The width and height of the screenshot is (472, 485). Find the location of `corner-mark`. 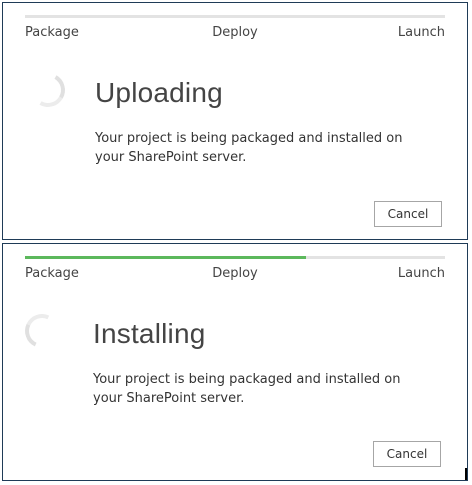

corner-mark is located at coordinates (466, 474).